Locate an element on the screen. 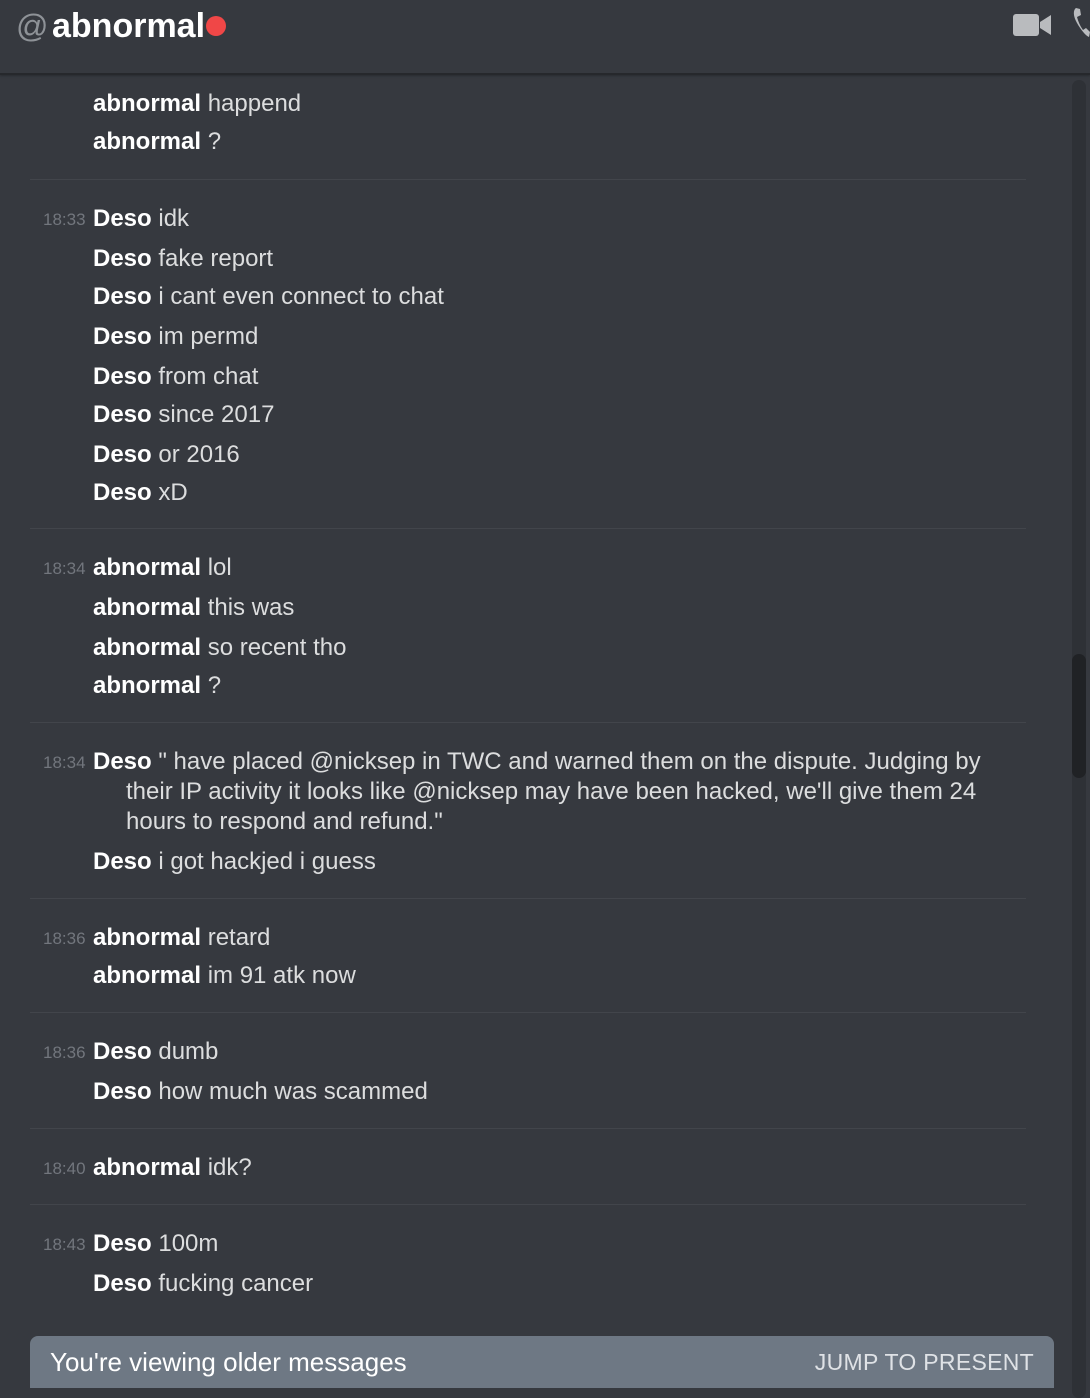 The width and height of the screenshot is (1090, 1398). message-line: Deso fake report is located at coordinates (183, 259).